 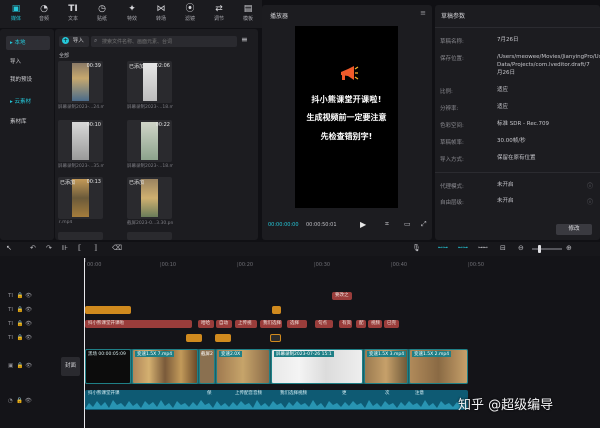 What do you see at coordinates (73, 15) in the screenshot?
I see `toolbar-text-tab: TI 文本` at bounding box center [73, 15].